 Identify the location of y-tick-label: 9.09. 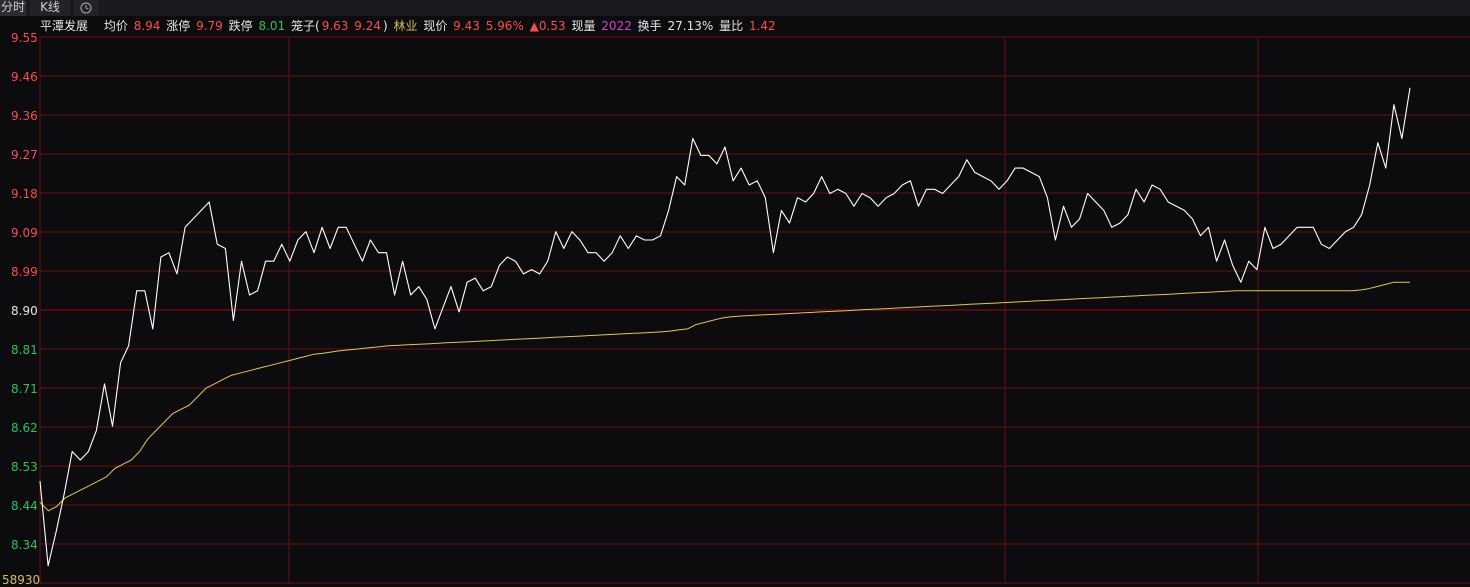
(24, 233).